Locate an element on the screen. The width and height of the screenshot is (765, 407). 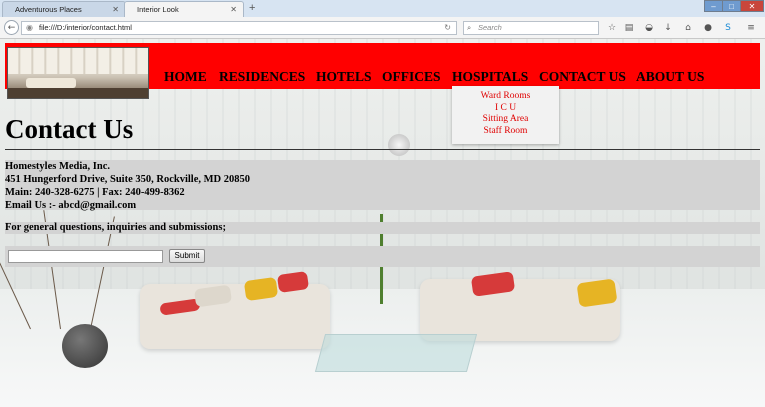
window-close-icon: ✕ is located at coordinates (752, 6).